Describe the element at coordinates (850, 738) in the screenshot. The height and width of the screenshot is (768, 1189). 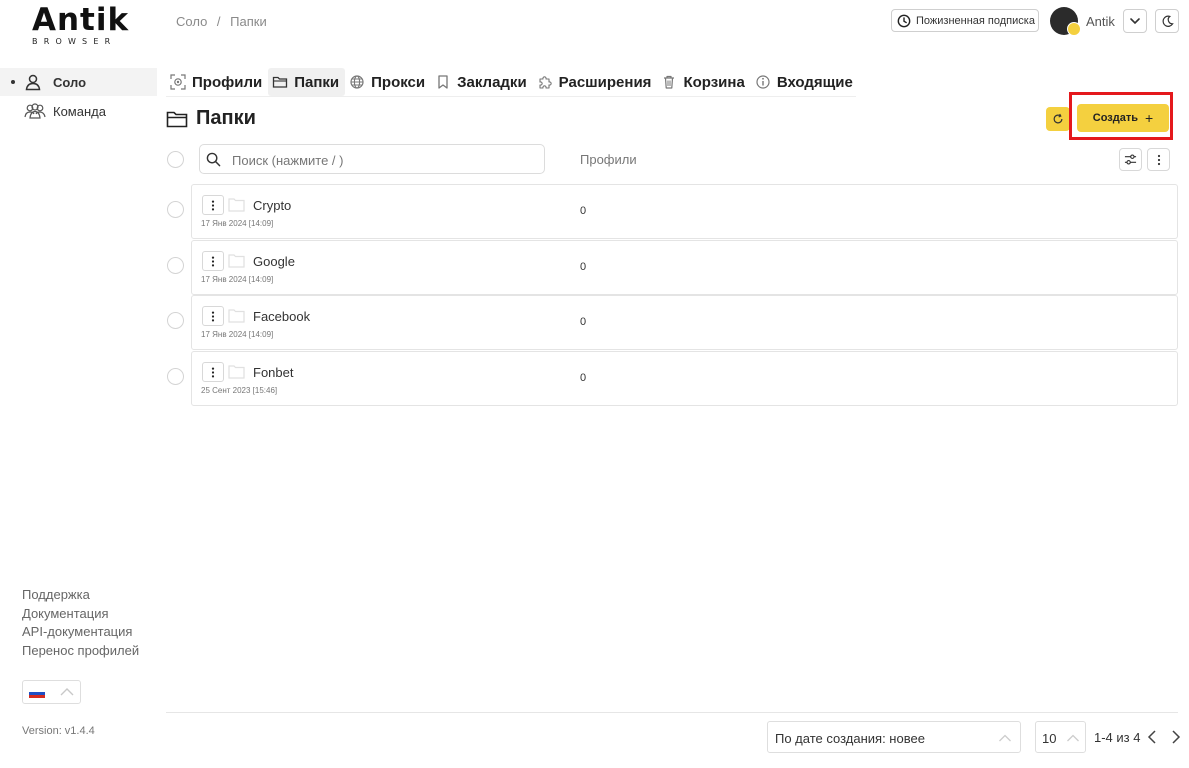
I see `sort-value: По дате создания: новее` at that location.